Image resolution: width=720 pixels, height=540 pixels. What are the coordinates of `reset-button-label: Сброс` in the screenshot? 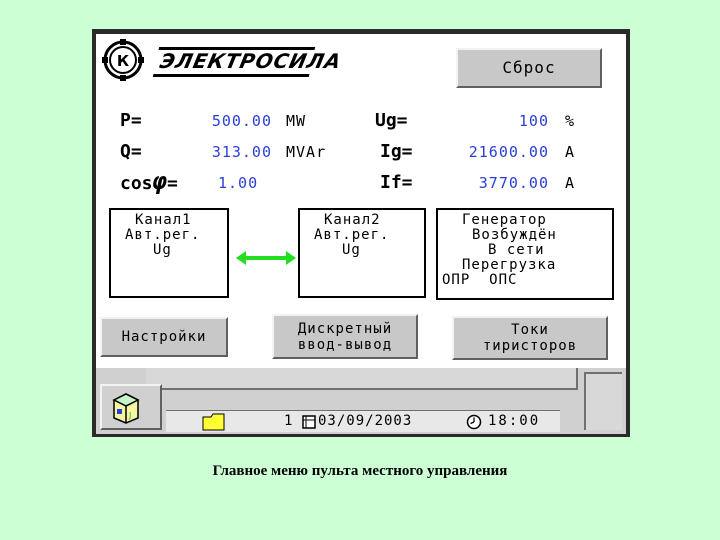 It's located at (529, 67).